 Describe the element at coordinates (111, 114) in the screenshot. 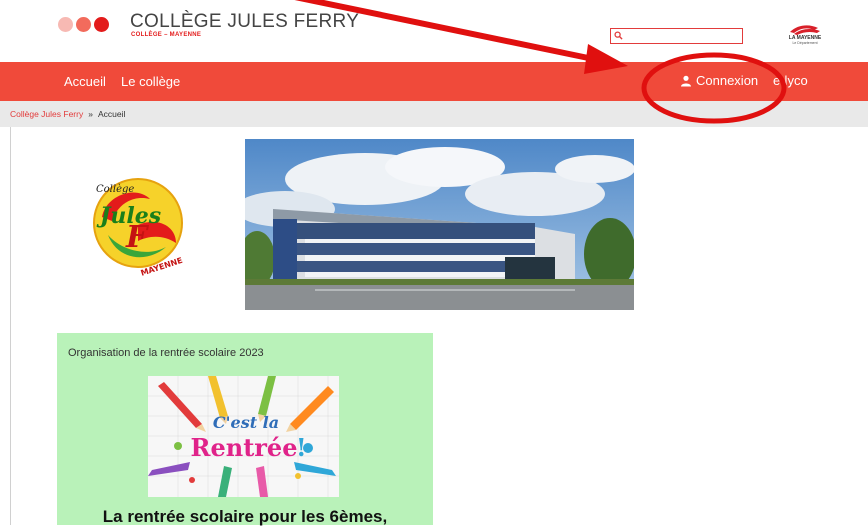

I see `breadcrumb-current: Accueil` at that location.